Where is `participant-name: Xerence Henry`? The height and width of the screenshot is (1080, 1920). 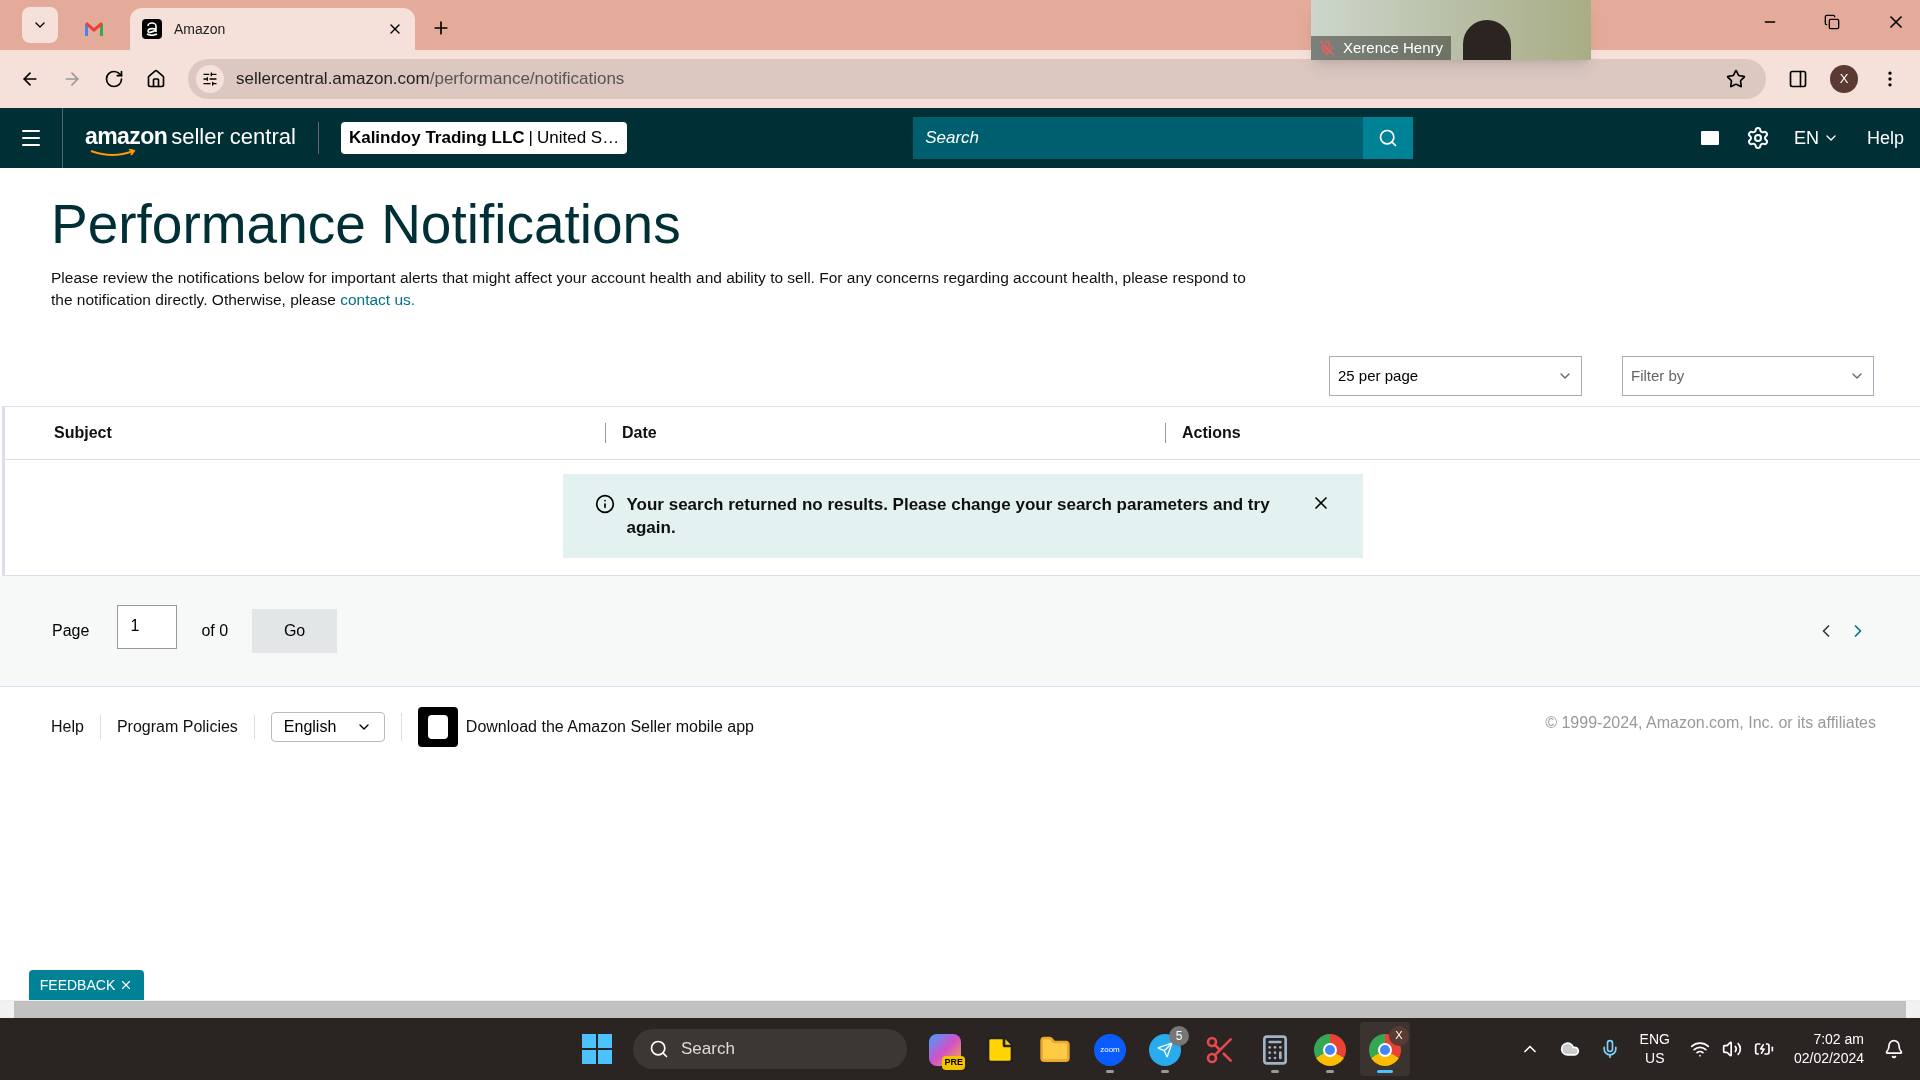
participant-name: Xerence Henry is located at coordinates (1393, 47).